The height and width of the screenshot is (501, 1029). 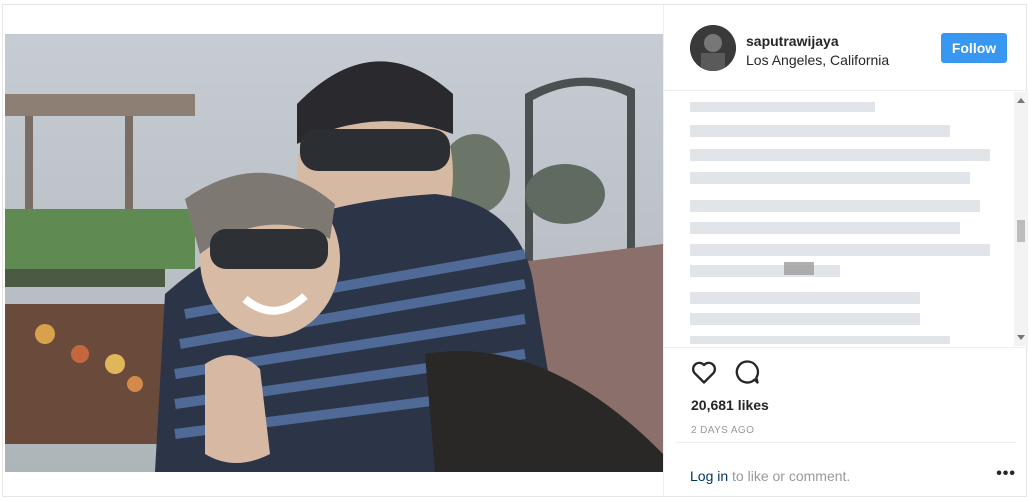 I want to click on follow-button: Follow, so click(x=974, y=48).